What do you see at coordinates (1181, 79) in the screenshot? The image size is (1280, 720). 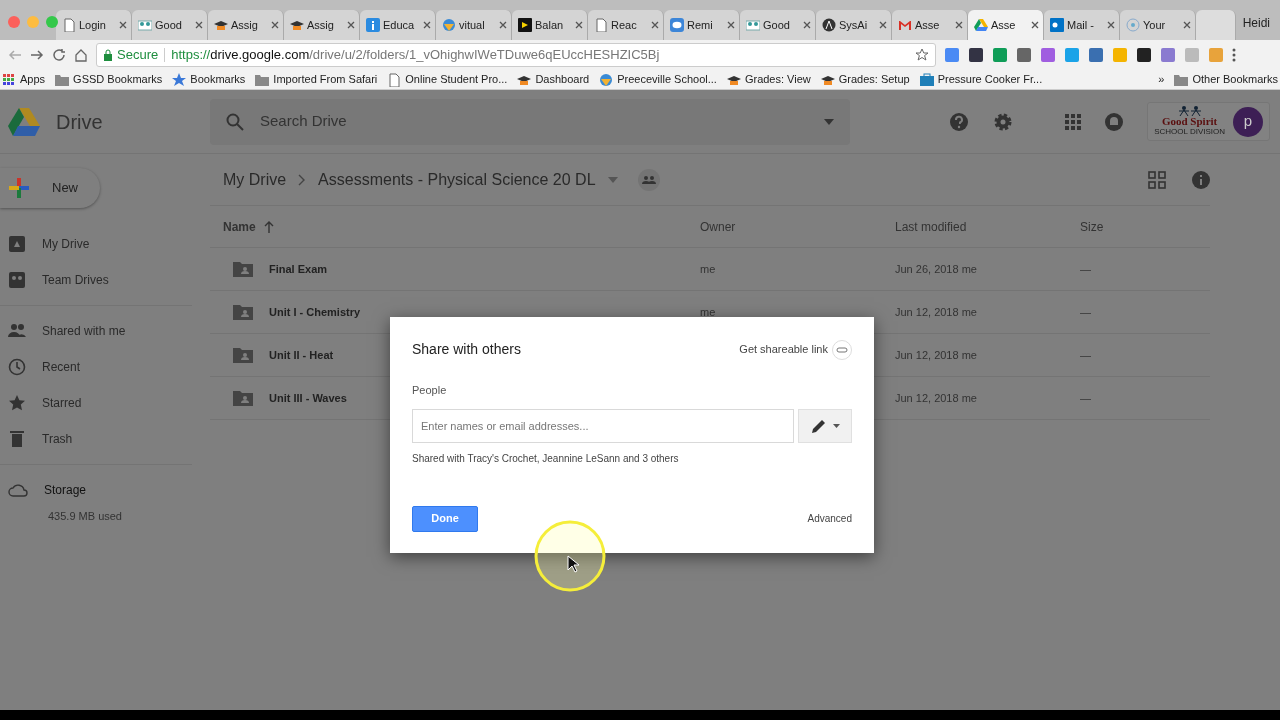 I see `folder-icon` at bounding box center [1181, 79].